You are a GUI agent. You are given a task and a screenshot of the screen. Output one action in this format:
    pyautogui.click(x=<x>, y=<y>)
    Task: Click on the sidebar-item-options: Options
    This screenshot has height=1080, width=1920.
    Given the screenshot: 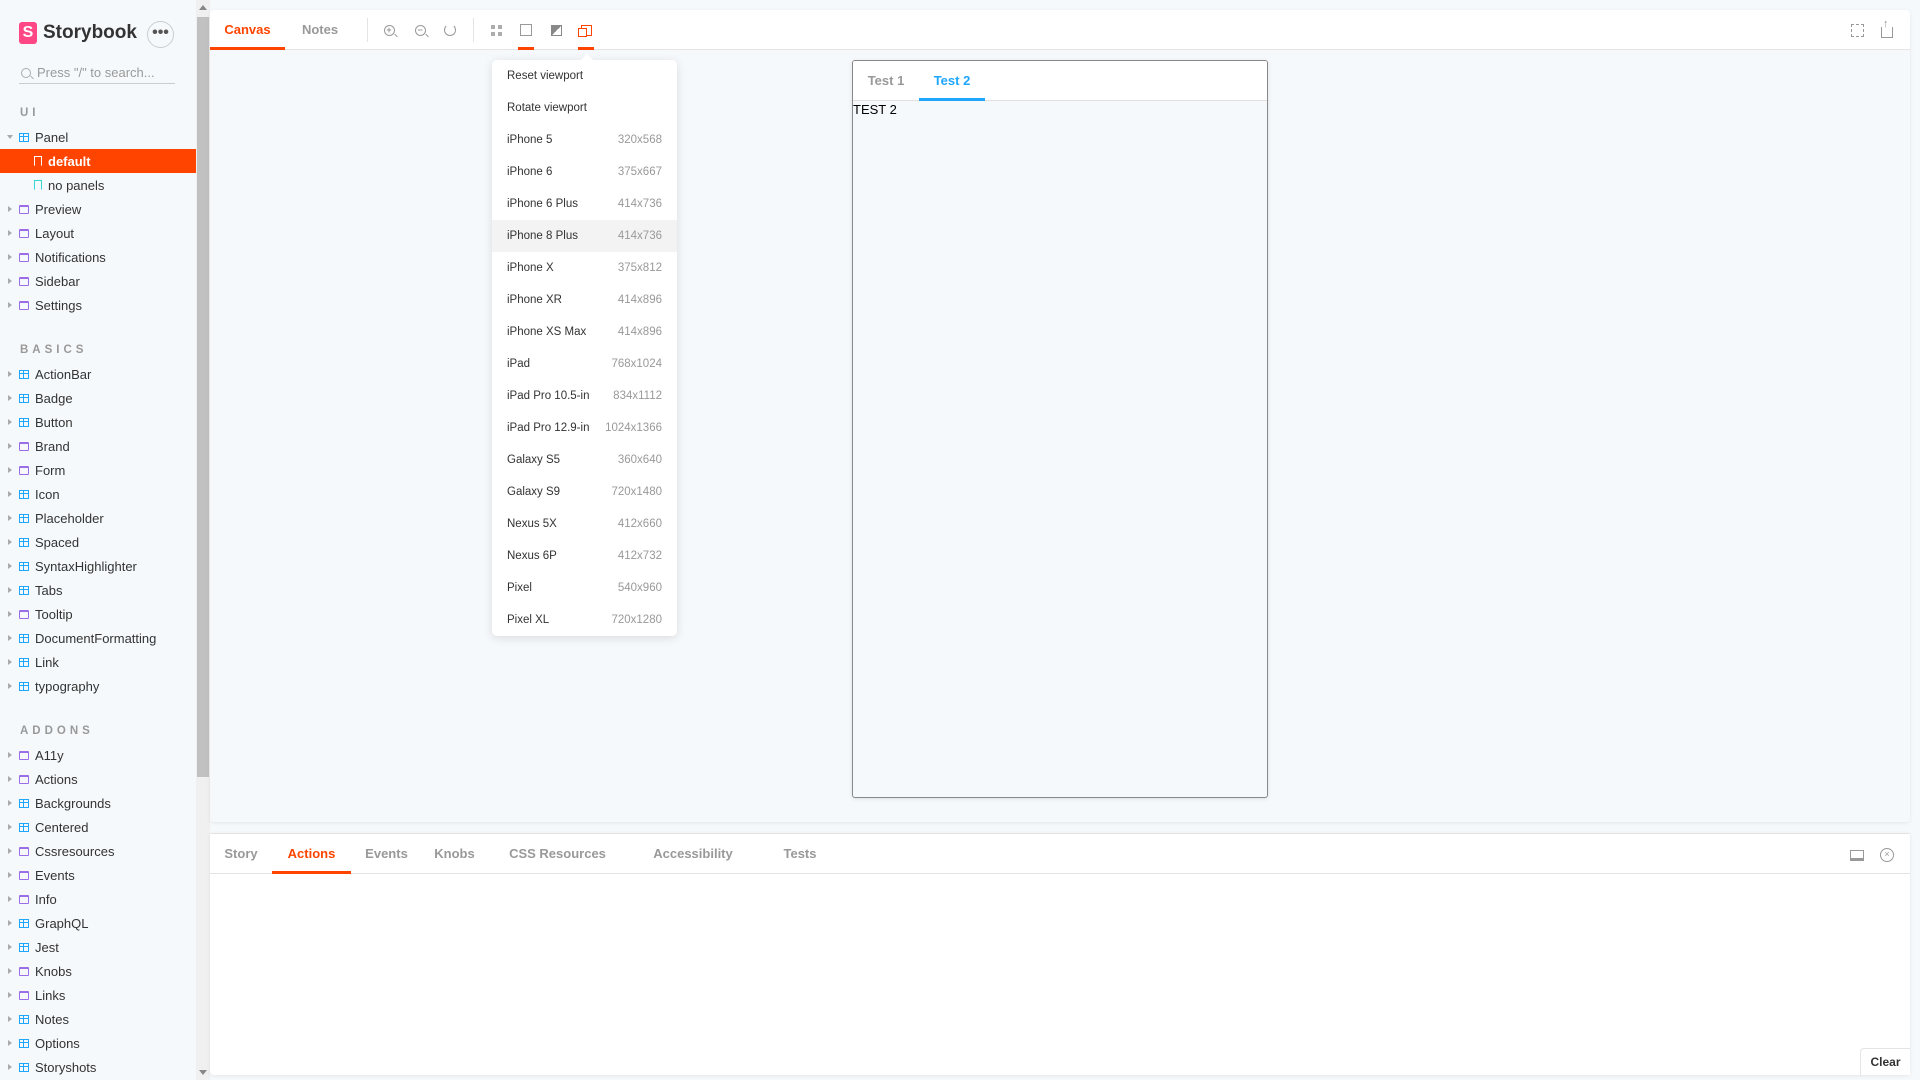 What is the action you would take?
    pyautogui.click(x=98, y=1043)
    